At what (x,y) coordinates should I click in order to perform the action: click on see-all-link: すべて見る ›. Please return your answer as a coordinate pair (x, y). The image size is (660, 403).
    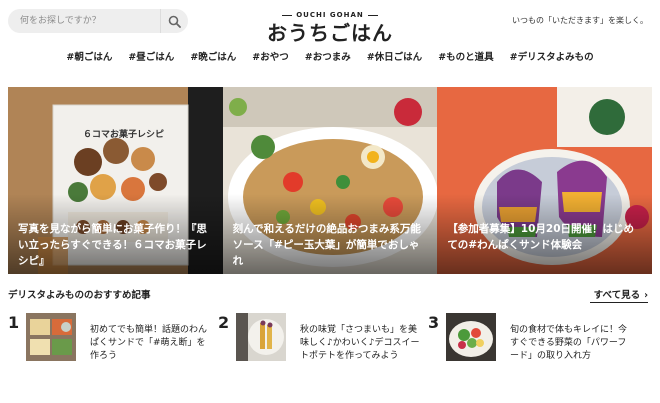
    Looking at the image, I should click on (621, 294).